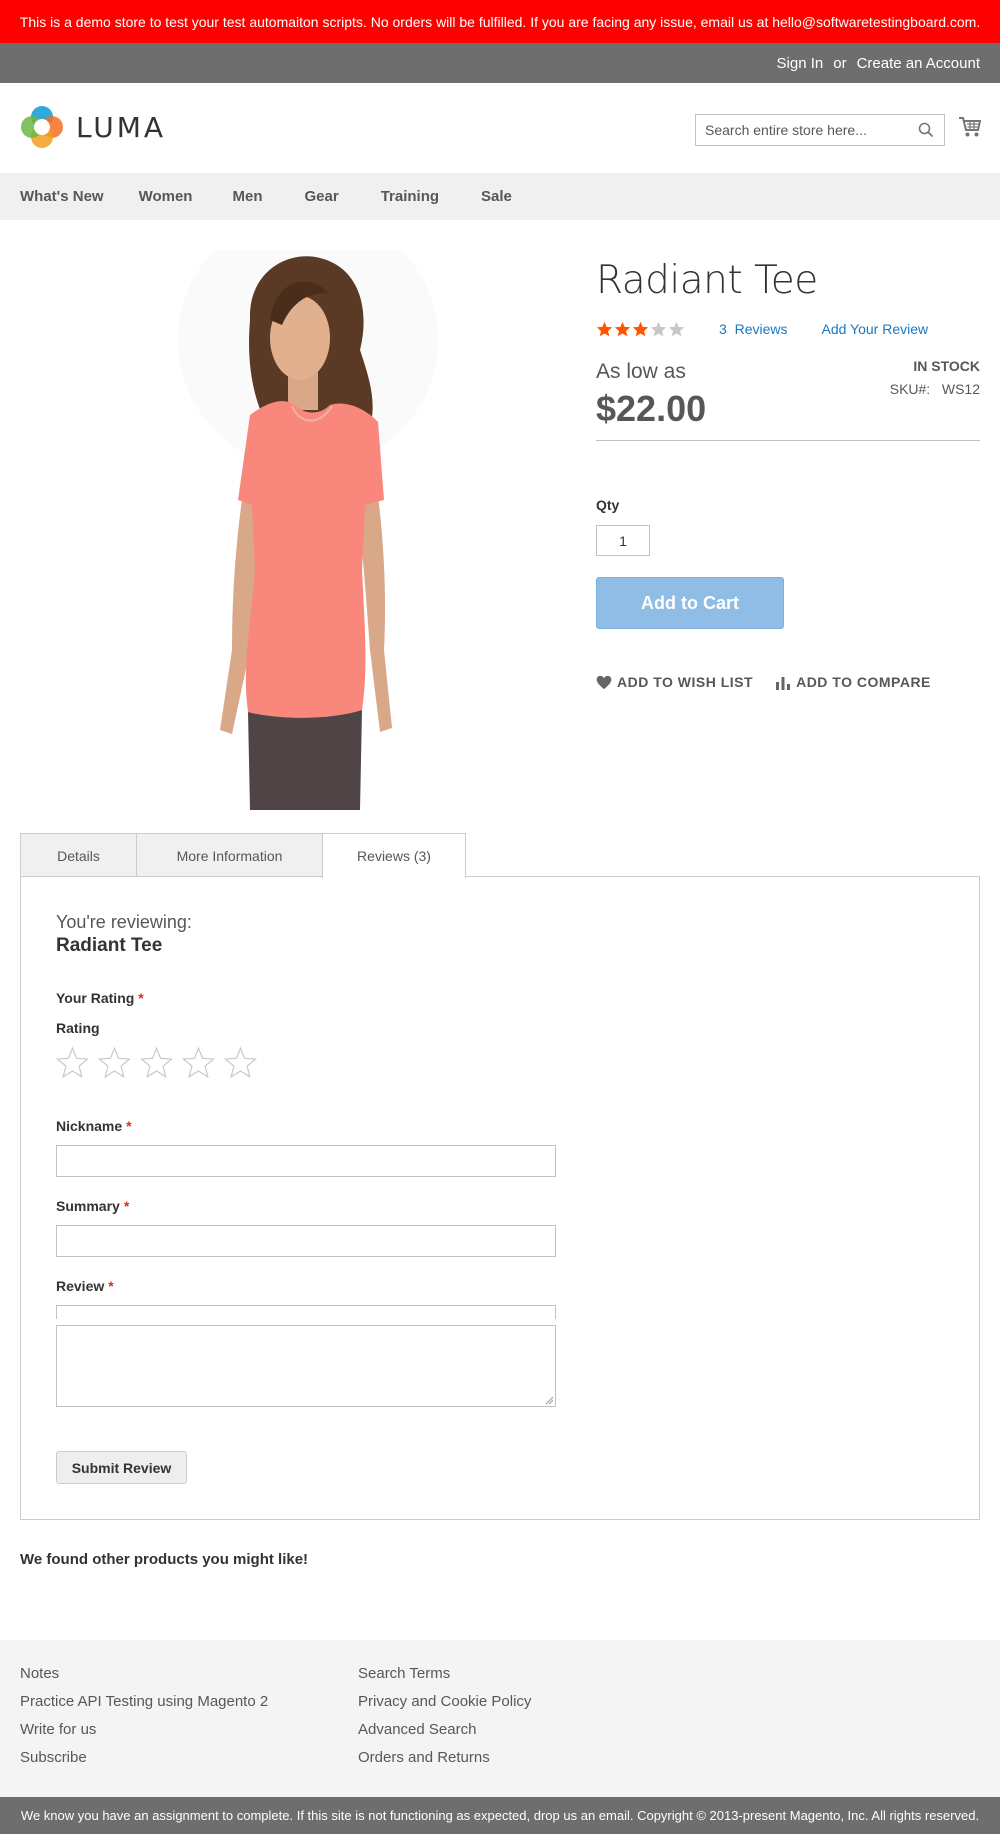 This screenshot has height=1834, width=1000. Describe the element at coordinates (608, 505) in the screenshot. I see `qty-label: Qty` at that location.